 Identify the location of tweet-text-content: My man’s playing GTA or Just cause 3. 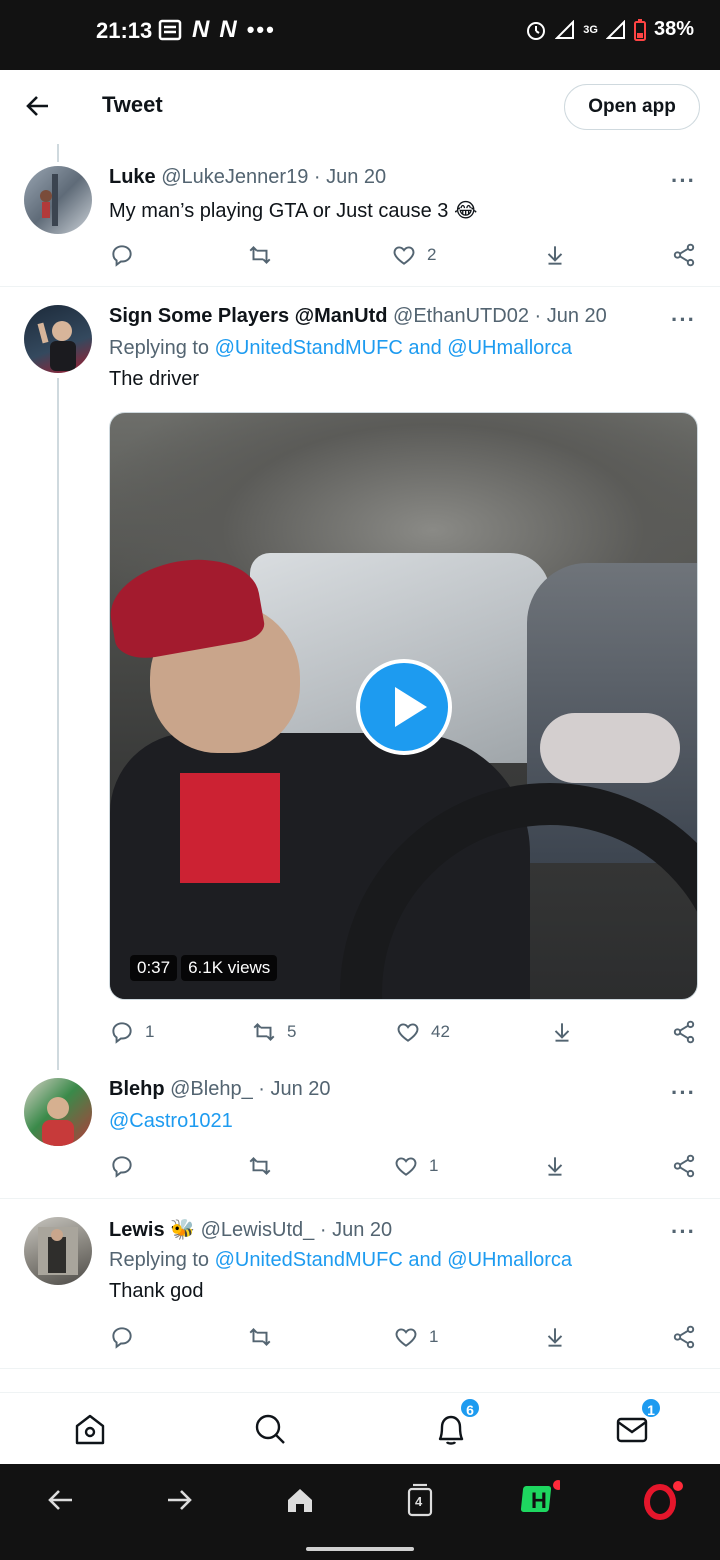
(279, 211).